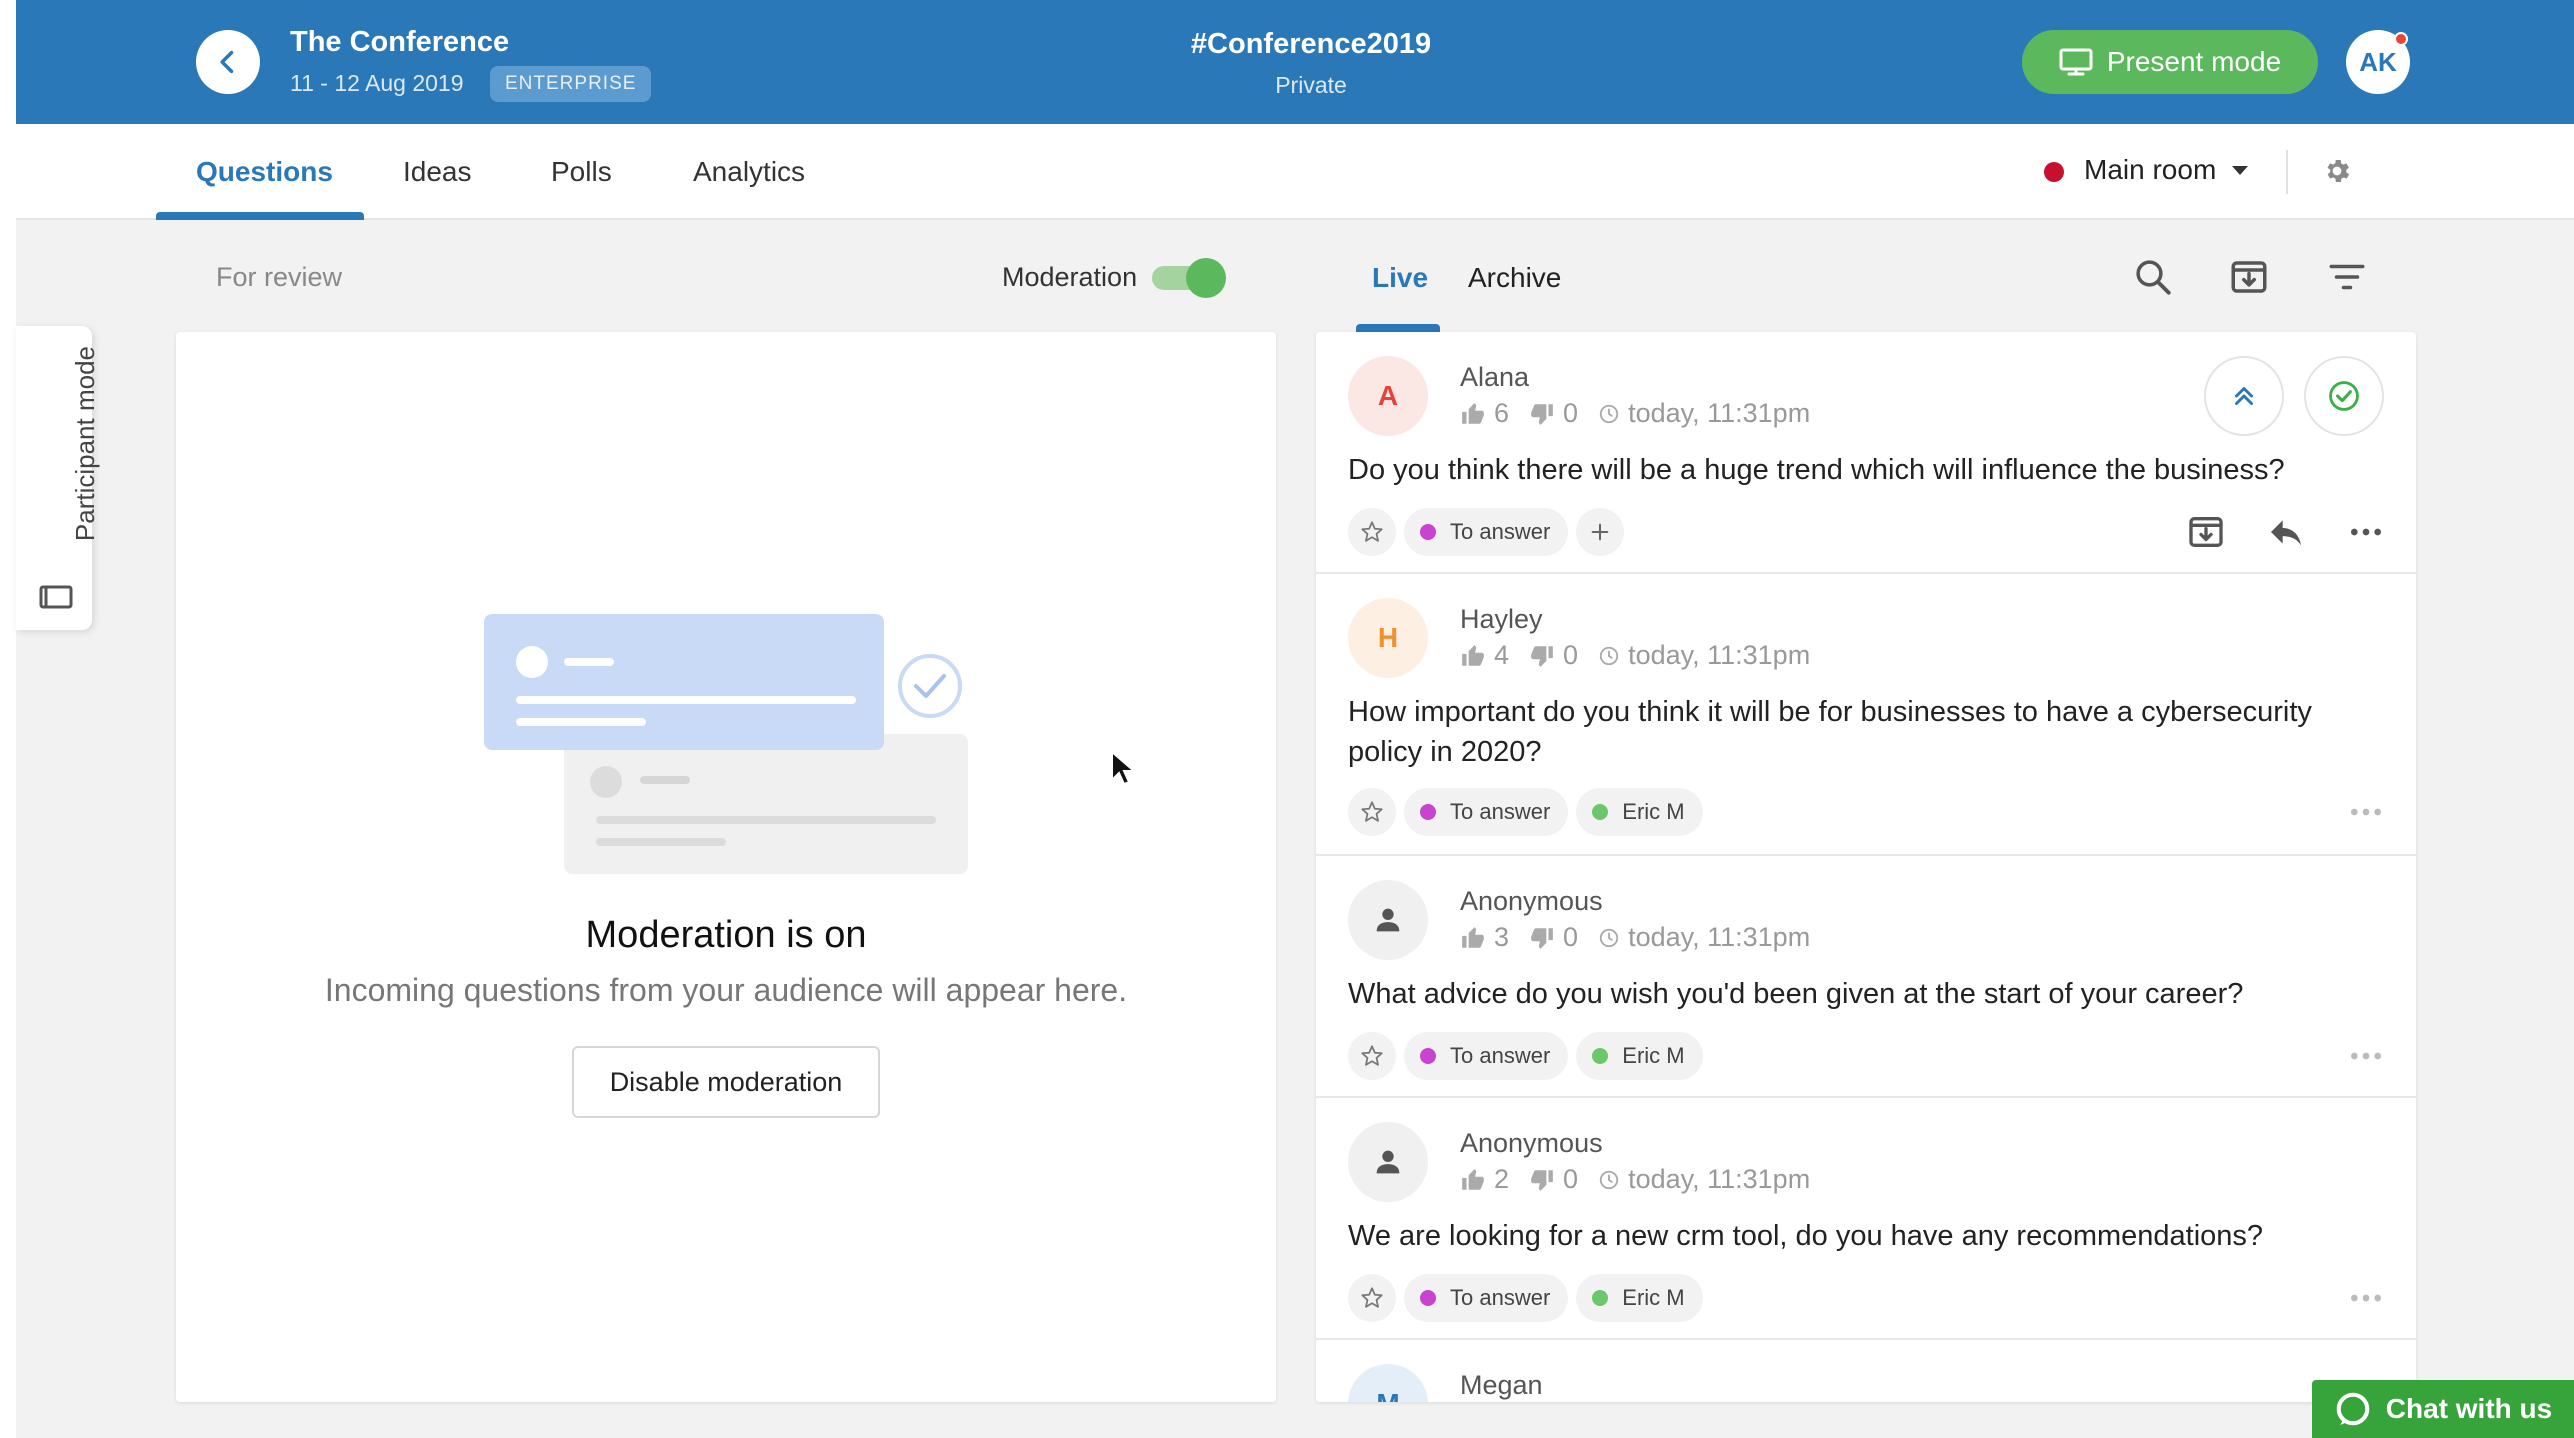 This screenshot has height=1438, width=2574. Describe the element at coordinates (2469, 1408) in the screenshot. I see `chat-label: Chat with us` at that location.